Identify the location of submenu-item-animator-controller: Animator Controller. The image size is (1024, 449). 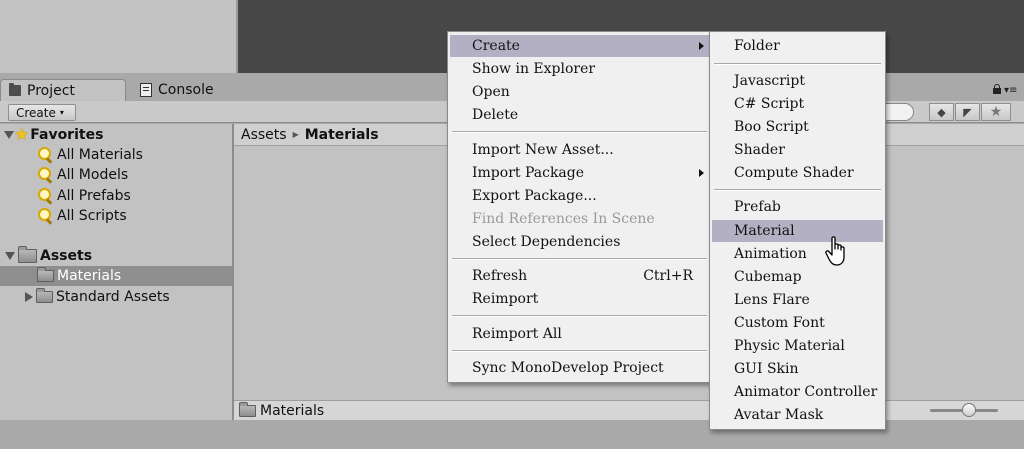
(797, 392).